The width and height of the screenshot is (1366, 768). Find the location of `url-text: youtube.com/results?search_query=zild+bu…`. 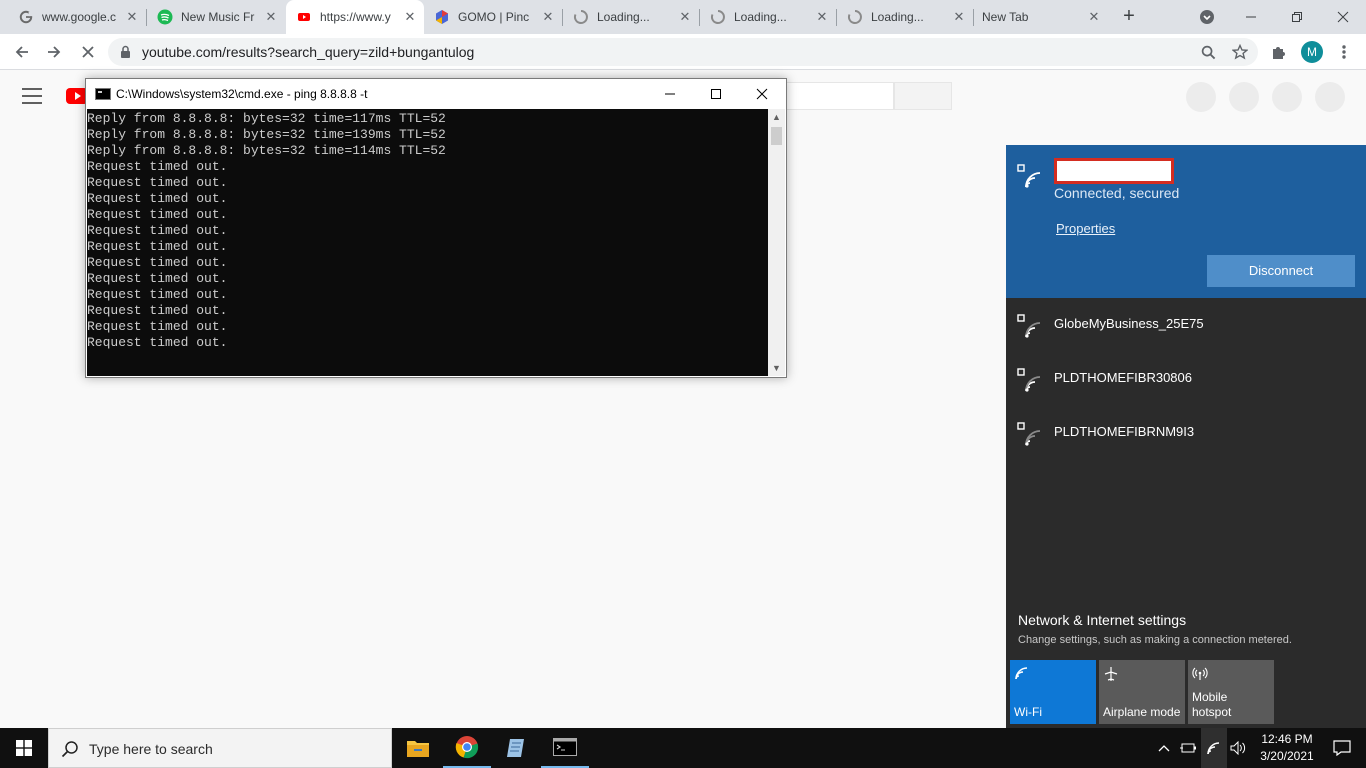

url-text: youtube.com/results?search_query=zild+bu… is located at coordinates (308, 52).